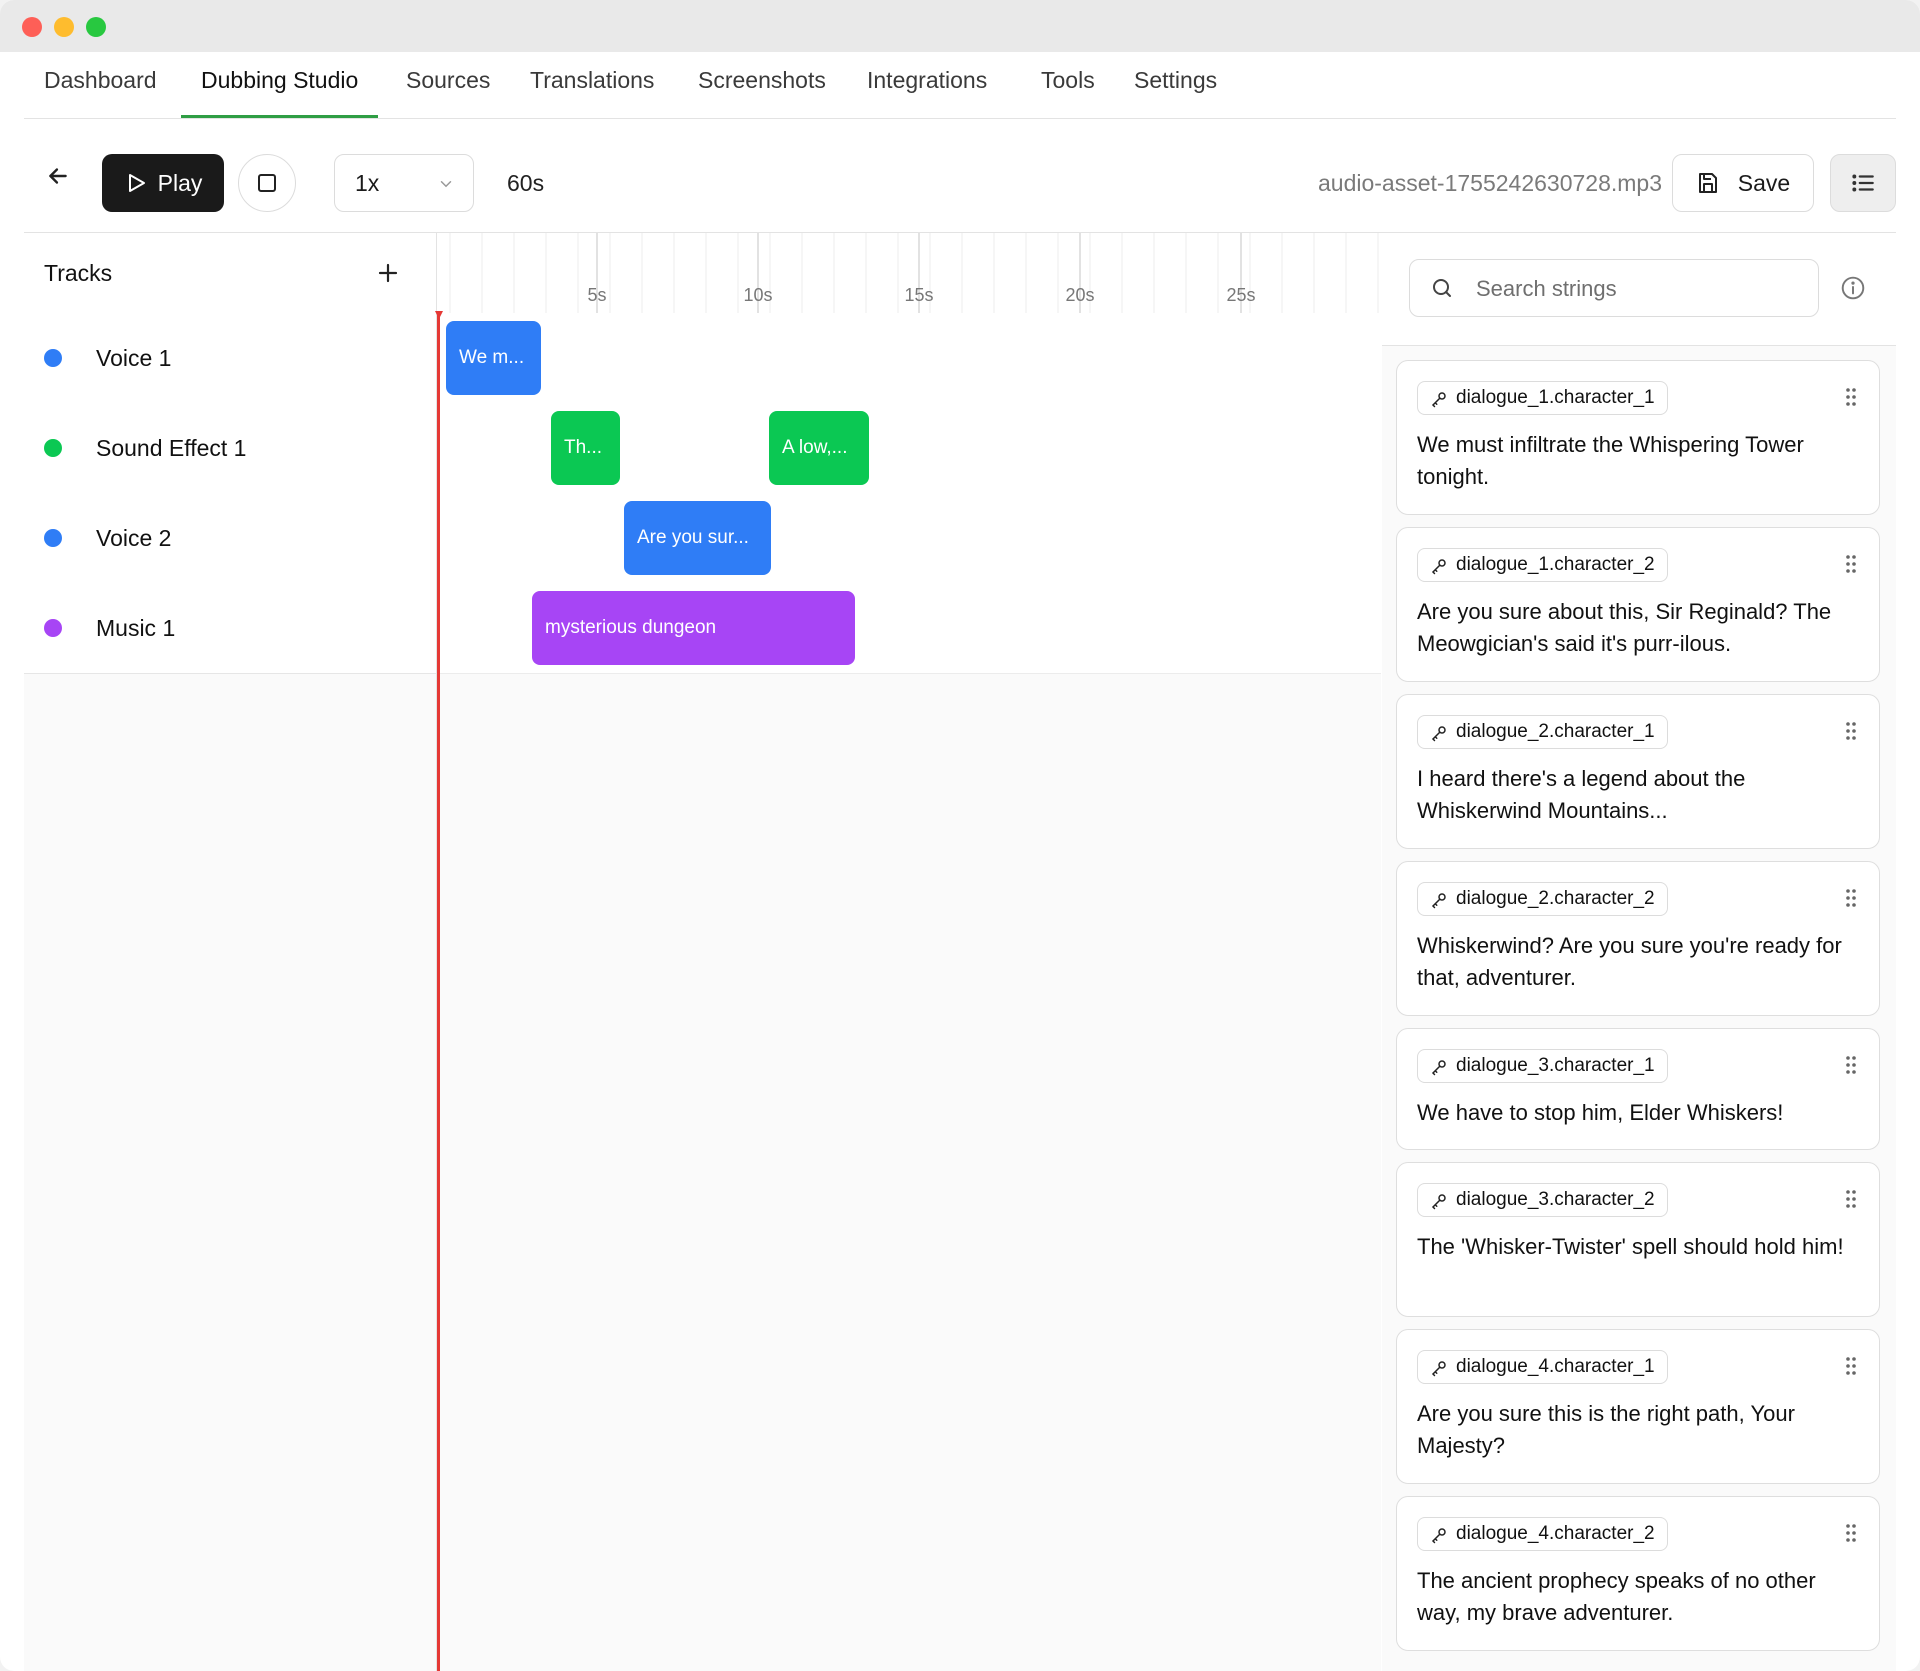 The width and height of the screenshot is (1920, 1671). Describe the element at coordinates (1542, 565) in the screenshot. I see `string-key-badge: dialogue_1.character_2` at that location.